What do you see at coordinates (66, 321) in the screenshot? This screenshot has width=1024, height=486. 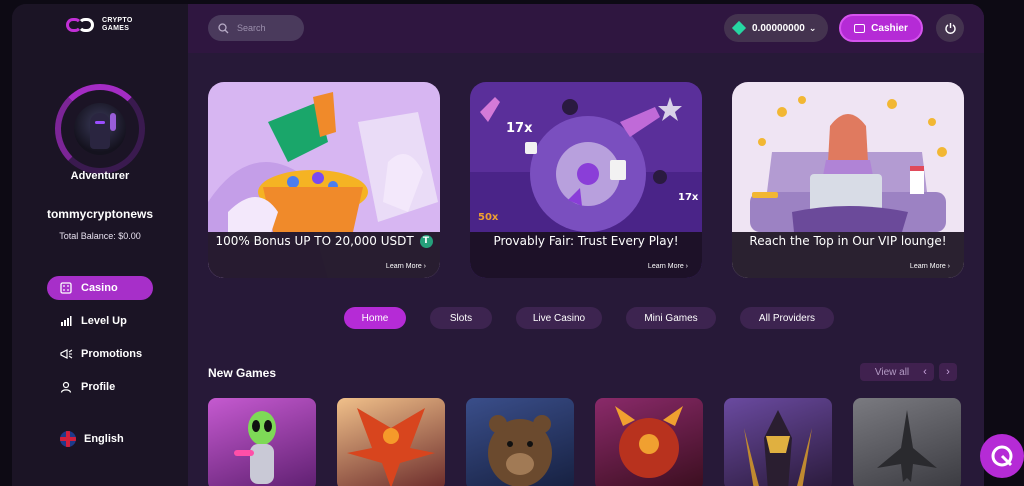 I see `bar-chart-icon` at bounding box center [66, 321].